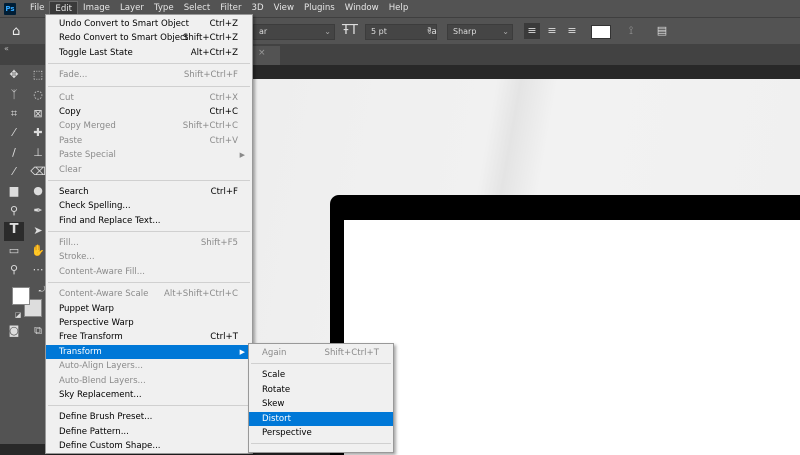  Describe the element at coordinates (70, 111) in the screenshot. I see `menu-item-label: Copy` at that location.